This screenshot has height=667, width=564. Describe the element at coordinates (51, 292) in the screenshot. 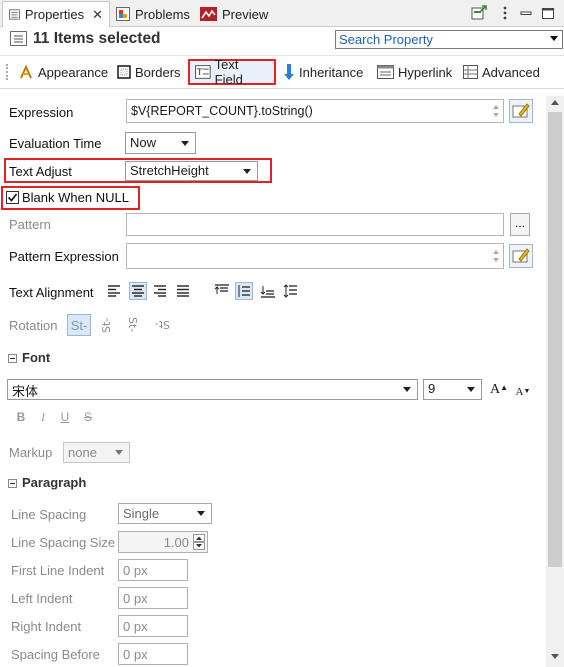

I see `text-alignment-label: Text Alignment` at that location.